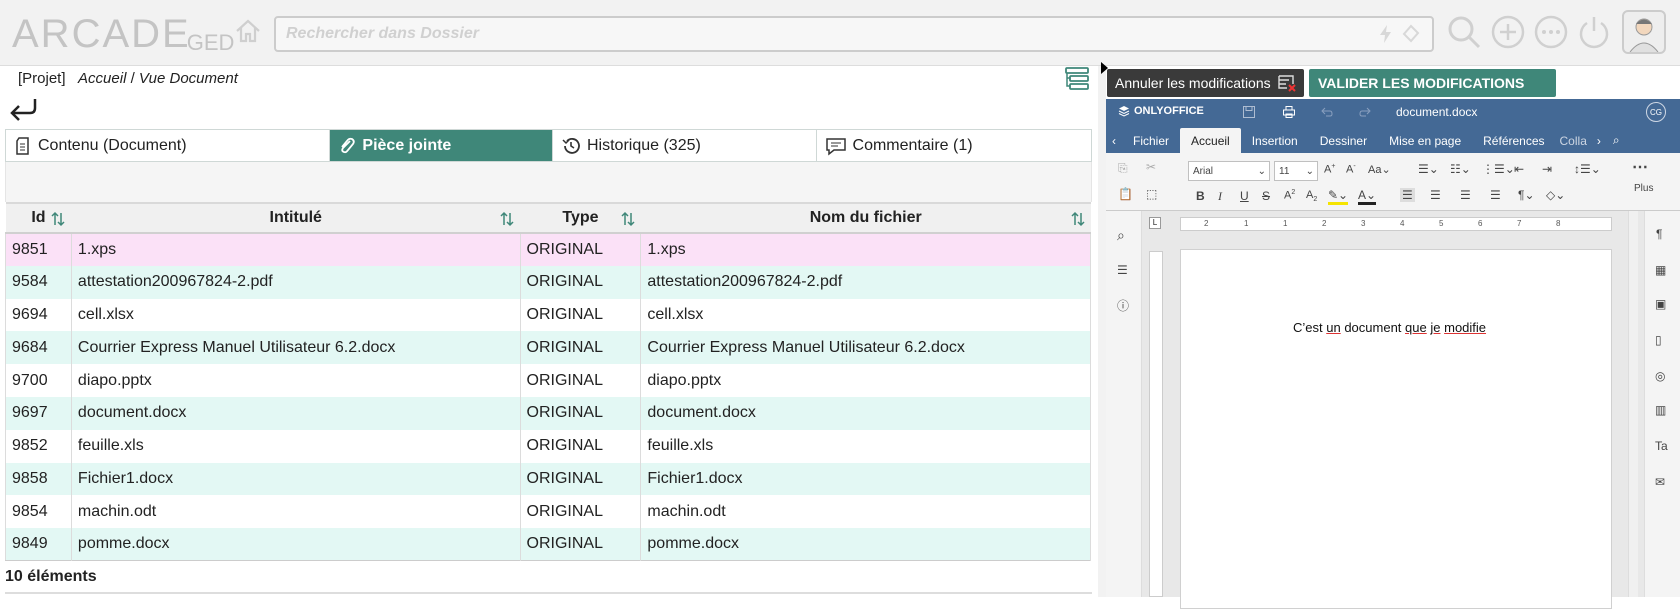 This screenshot has height=609, width=1680. I want to click on tab-content: Contenu (Document), so click(168, 145).